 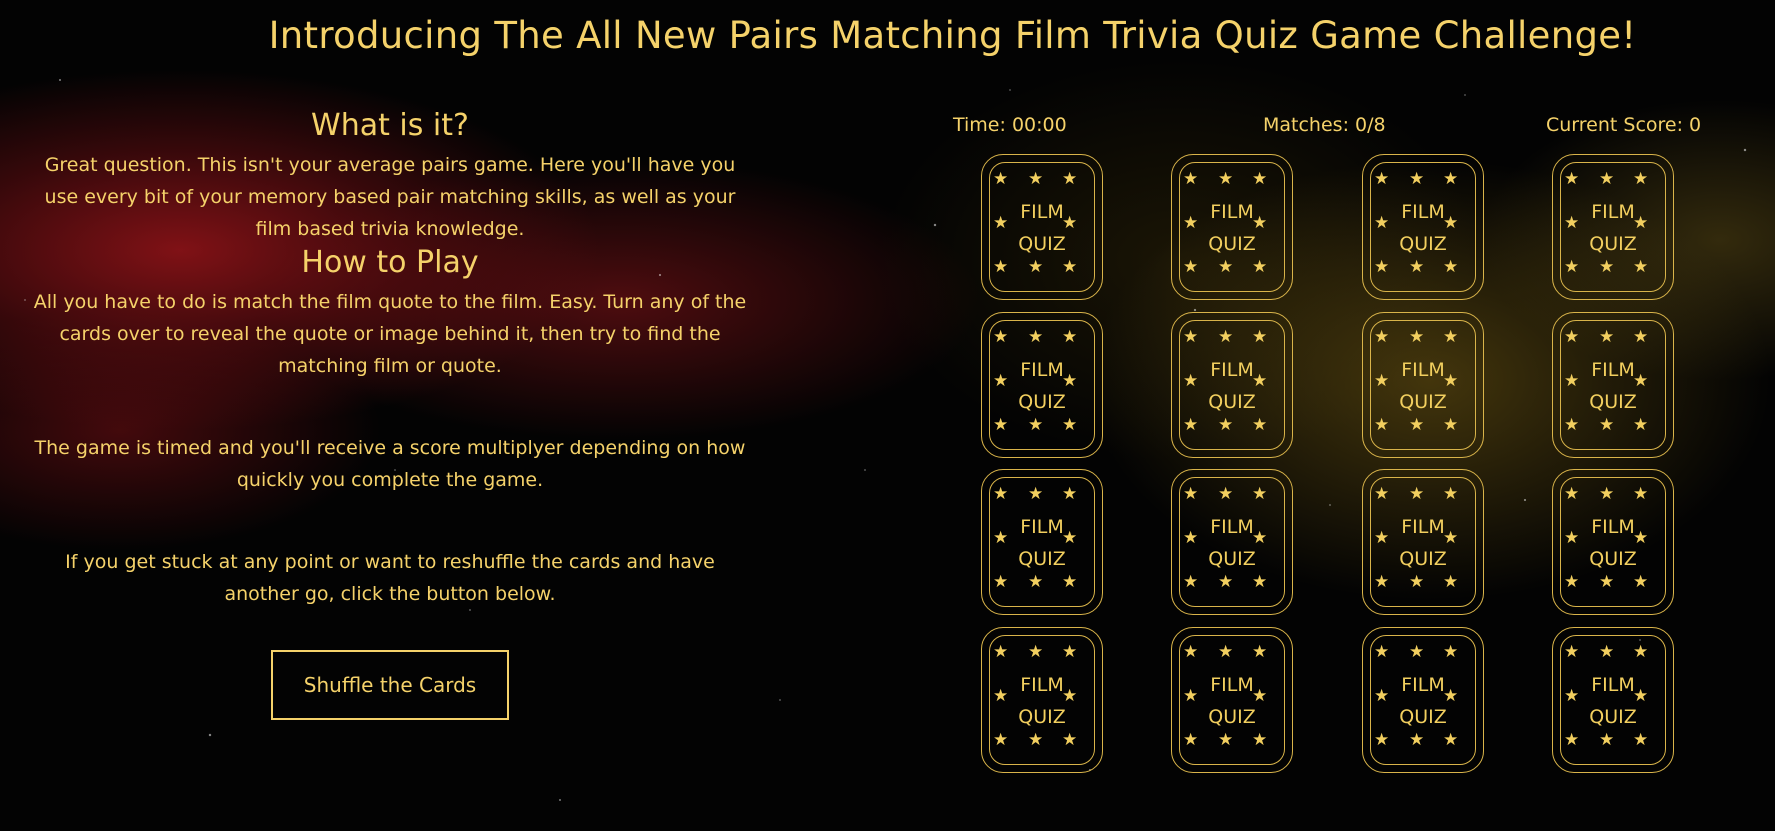 I want to click on what-heading: What is it?, so click(x=390, y=125).